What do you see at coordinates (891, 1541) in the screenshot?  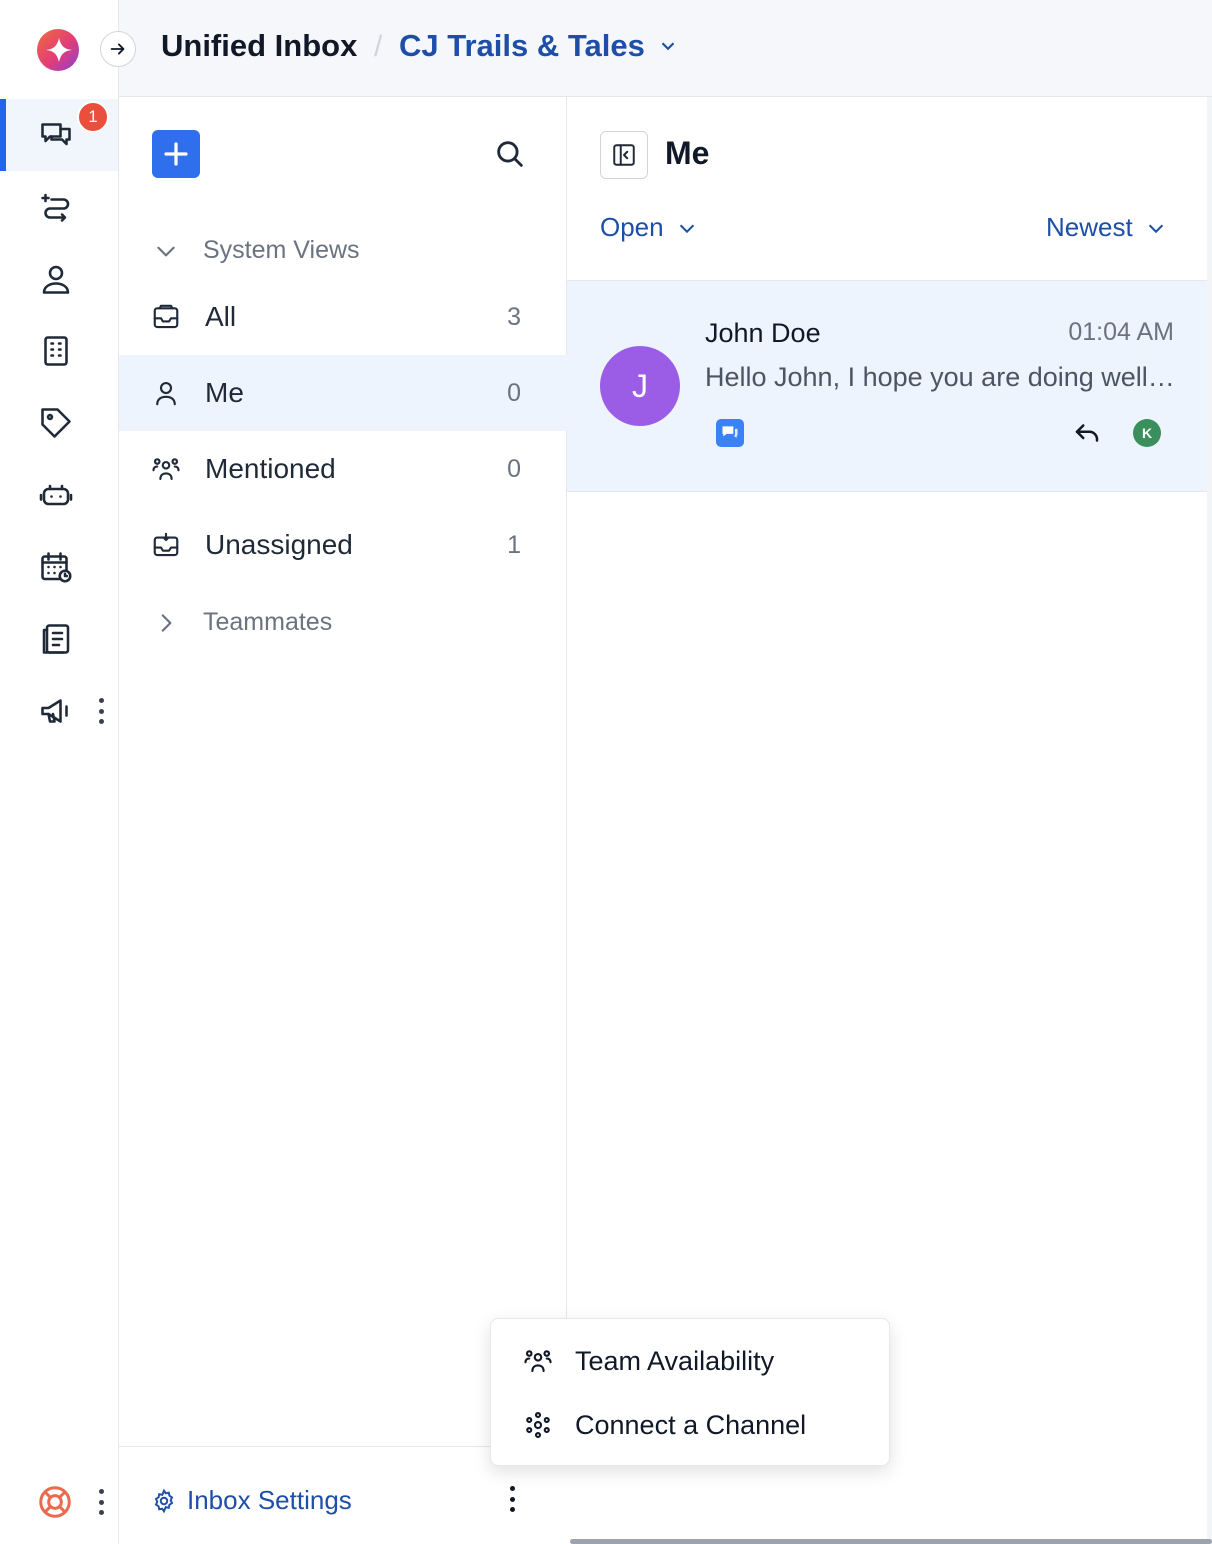 I see `horizontal-scrollbar` at bounding box center [891, 1541].